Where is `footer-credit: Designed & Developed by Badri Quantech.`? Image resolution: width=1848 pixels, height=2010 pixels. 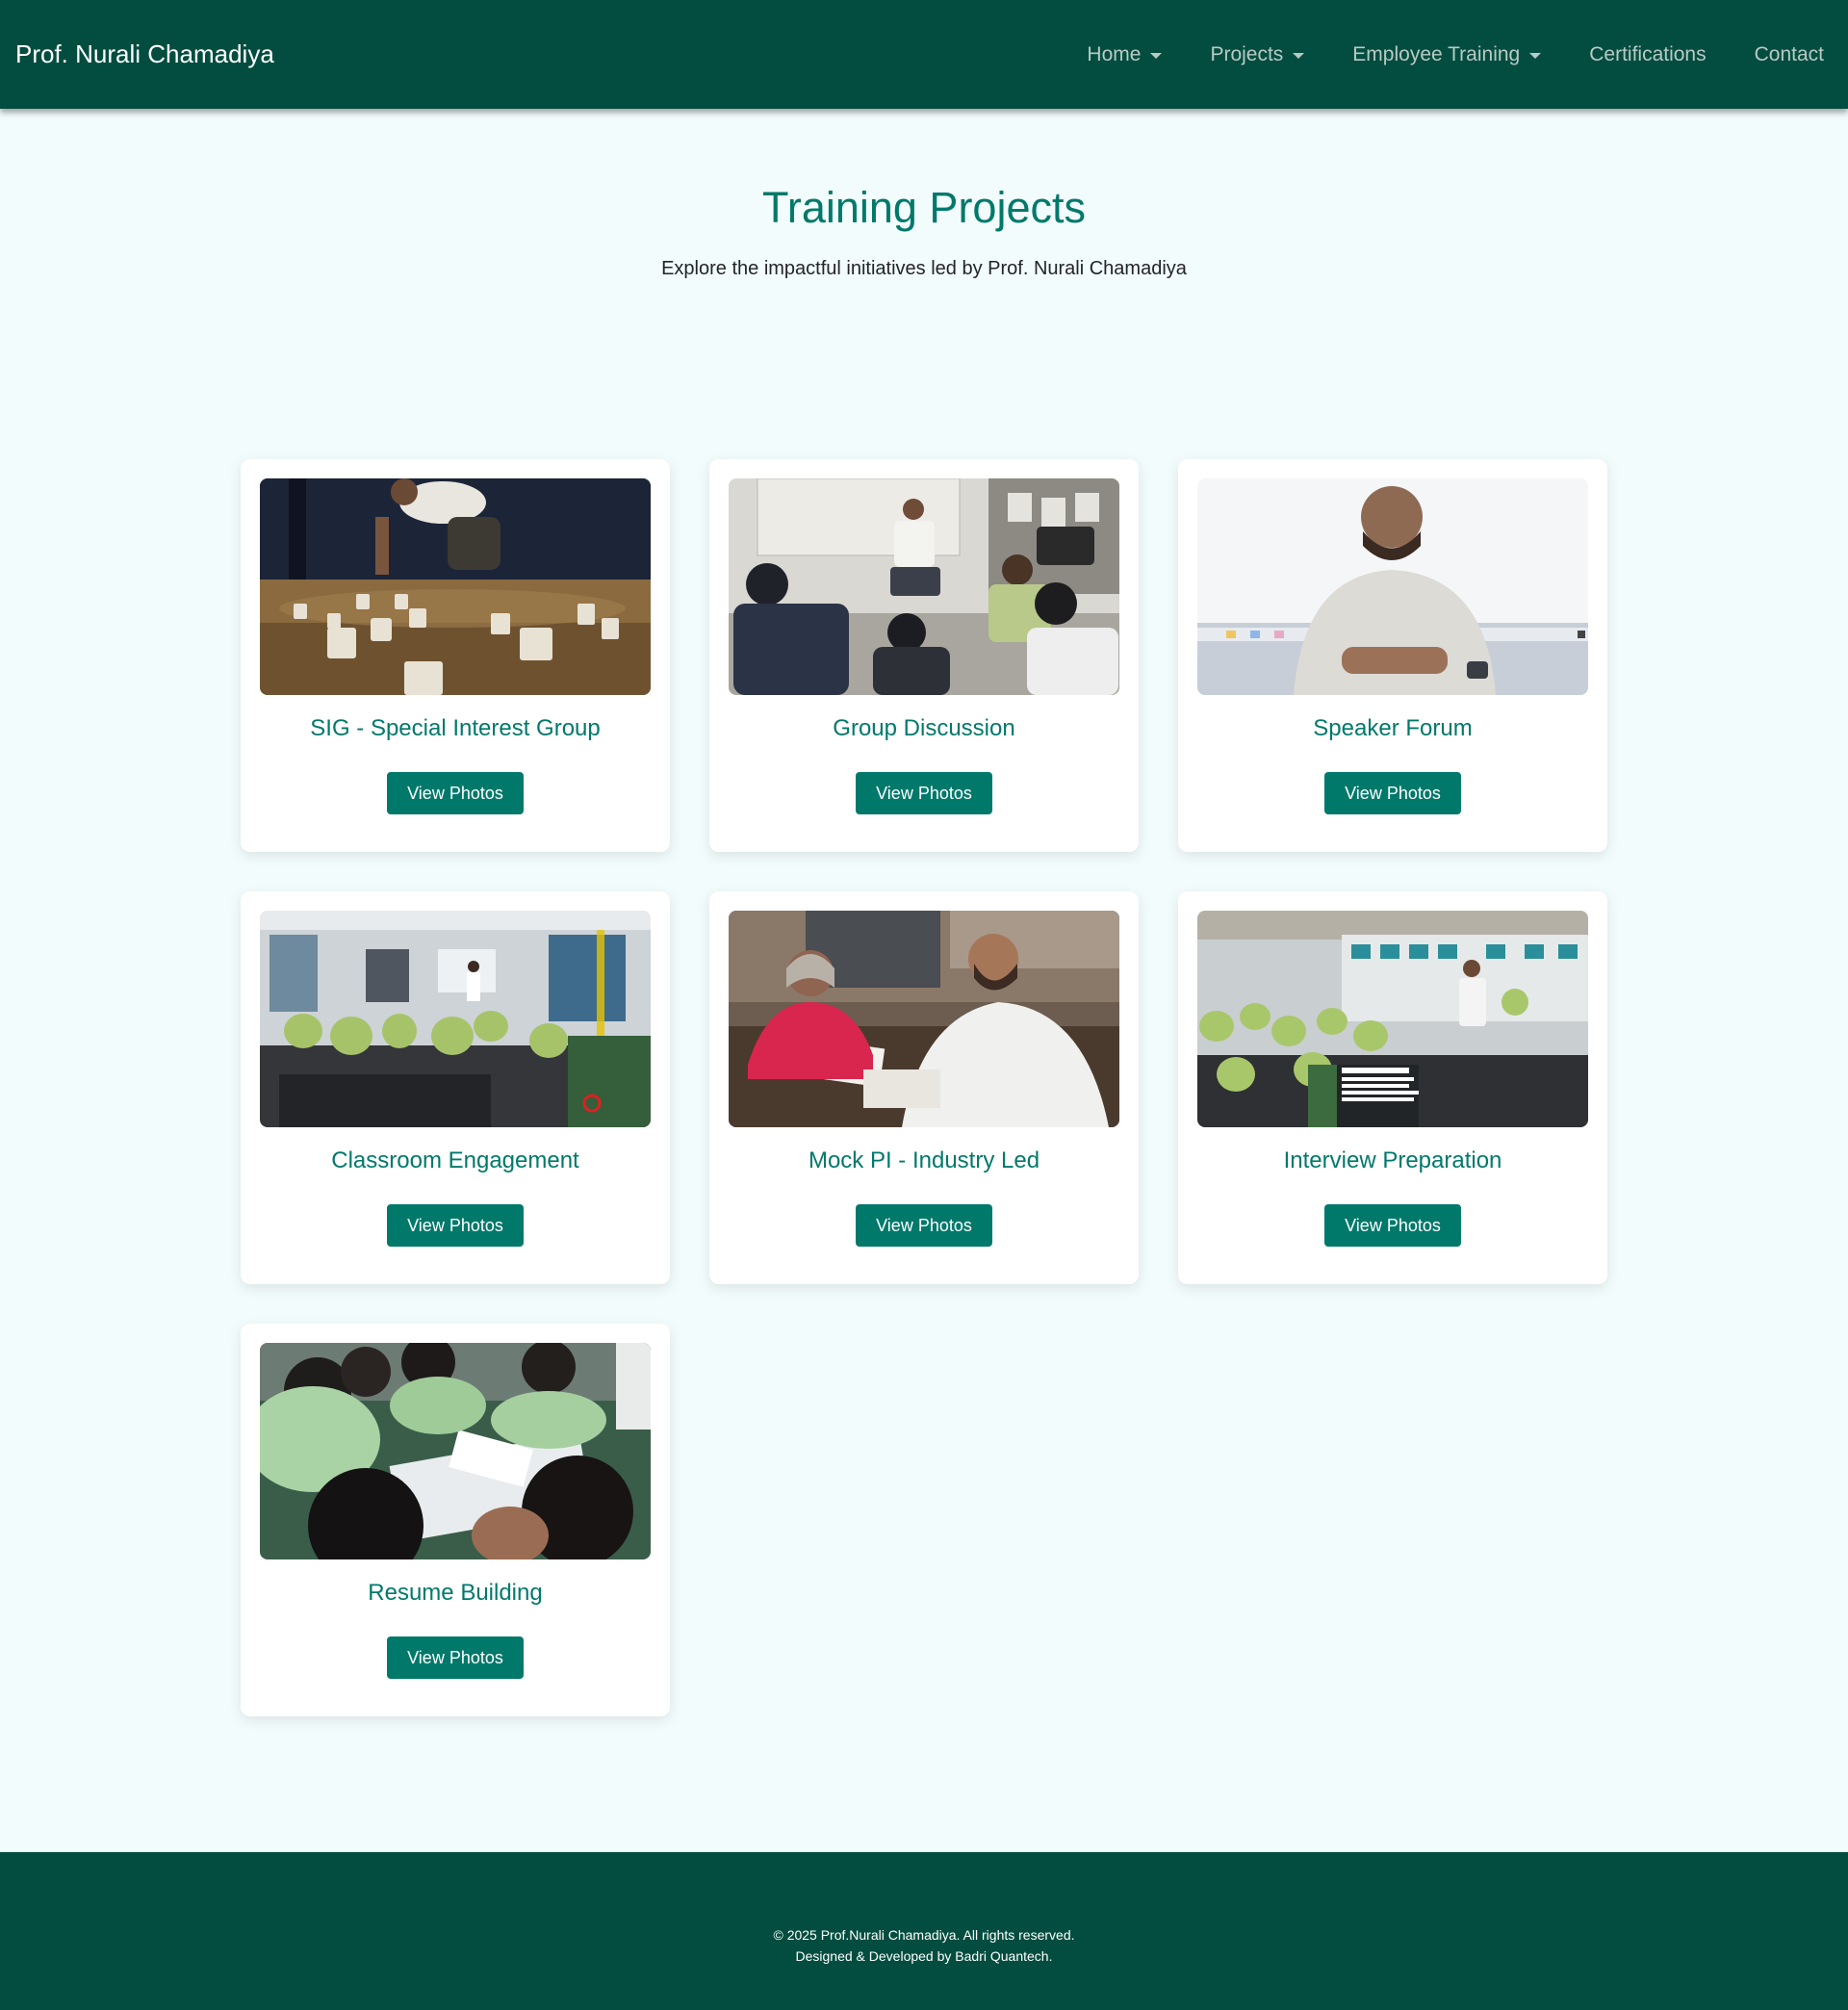 footer-credit: Designed & Developed by Badri Quantech. is located at coordinates (924, 1956).